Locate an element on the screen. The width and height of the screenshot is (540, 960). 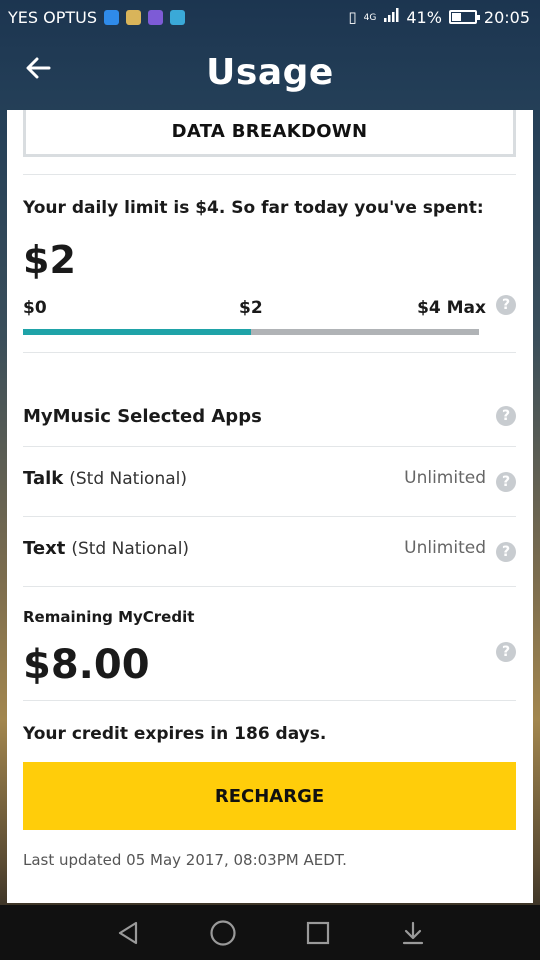
clock: 20:05 is located at coordinates (506, 17).